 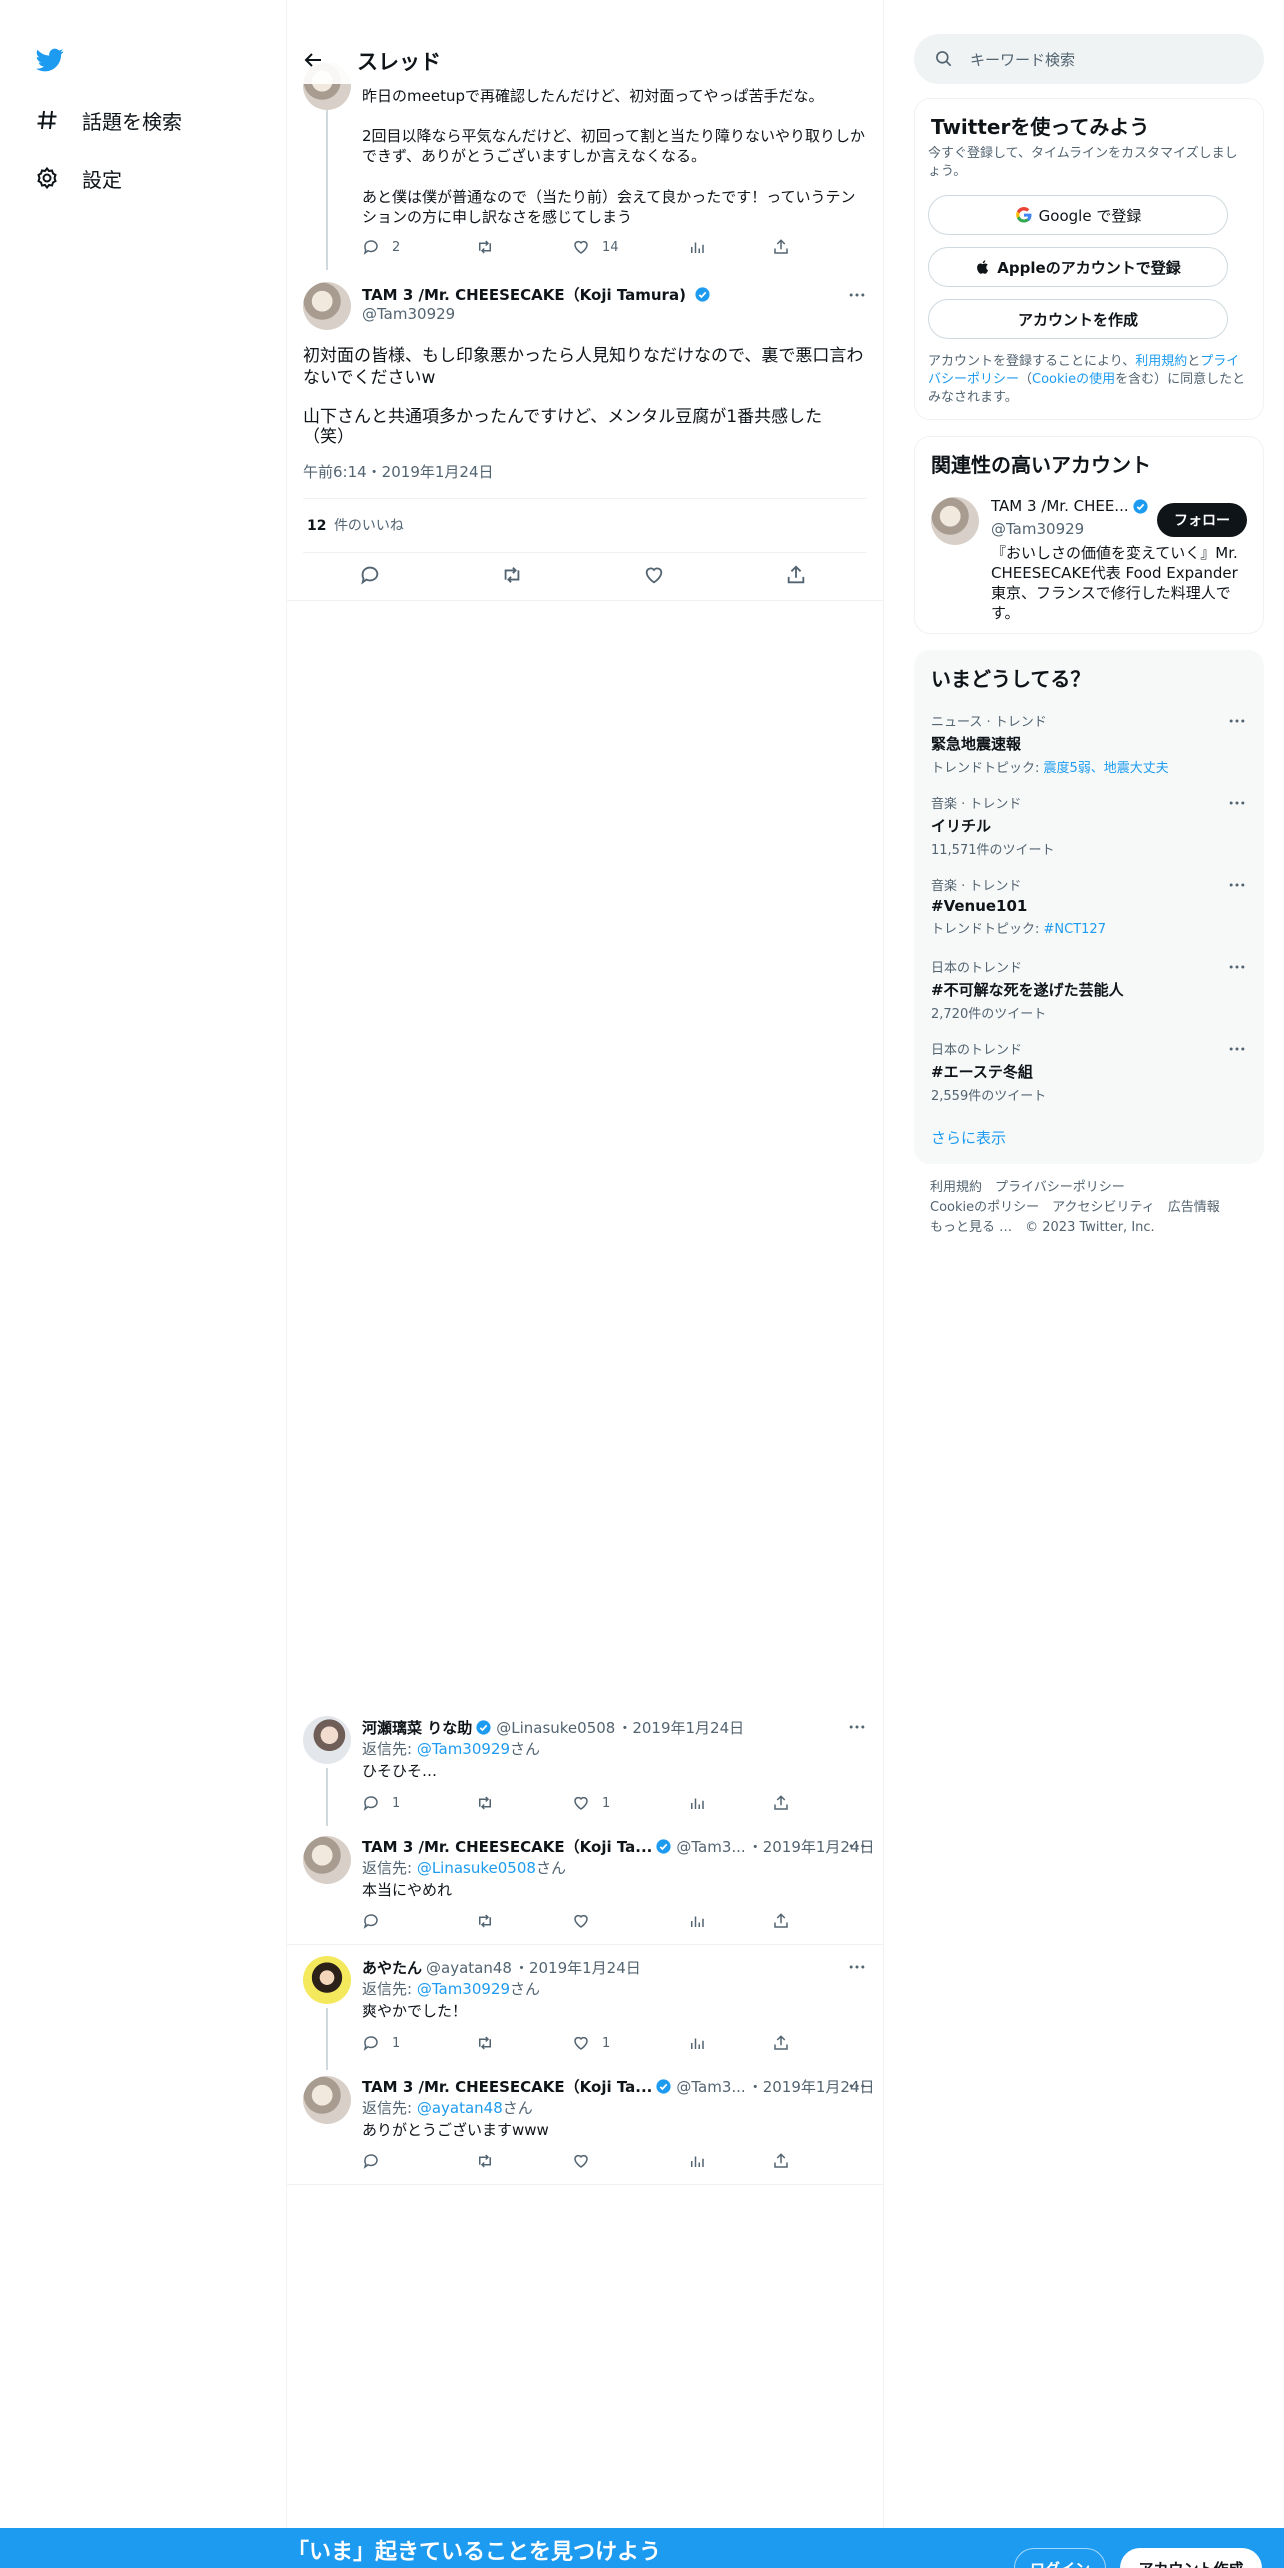 I want to click on author-handle: @Tam30929, so click(x=408, y=314).